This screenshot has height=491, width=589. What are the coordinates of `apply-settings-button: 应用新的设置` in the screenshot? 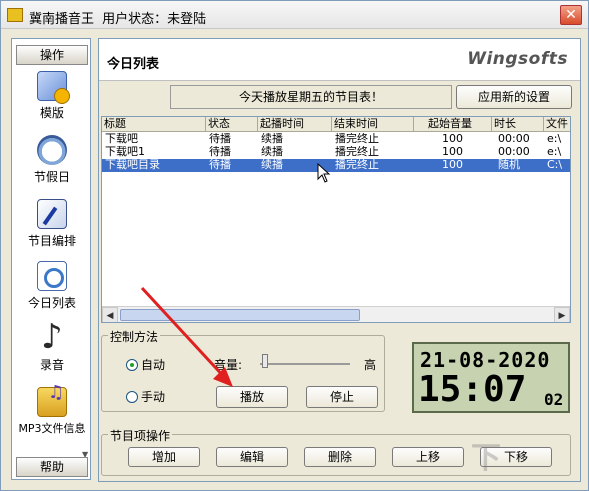 It's located at (514, 97).